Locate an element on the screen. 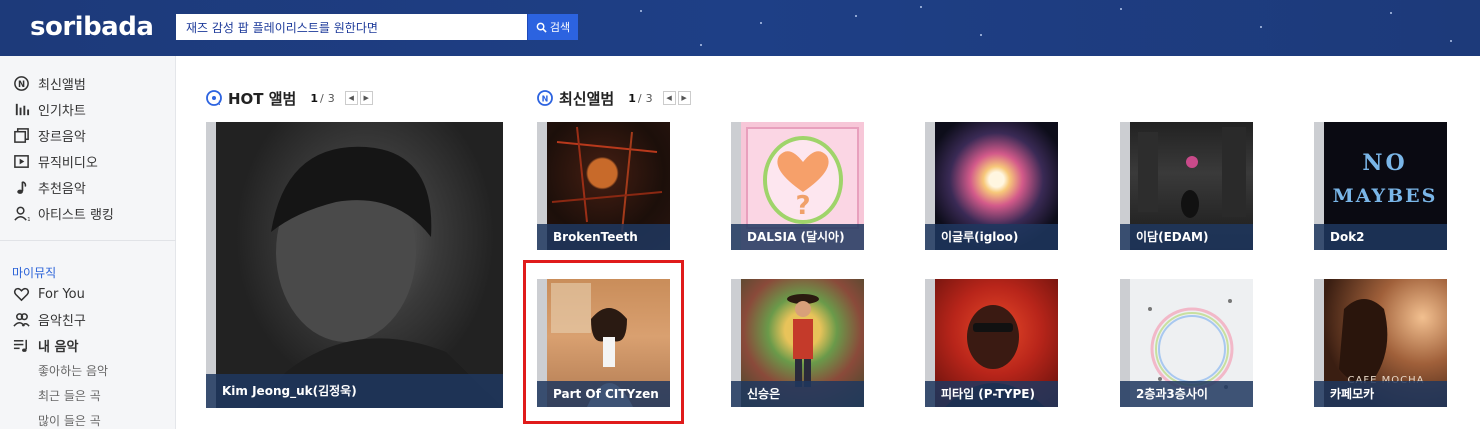 The height and width of the screenshot is (429, 1480). hot-album-pager: 1 / 3 ◀ ▶ is located at coordinates (341, 98).